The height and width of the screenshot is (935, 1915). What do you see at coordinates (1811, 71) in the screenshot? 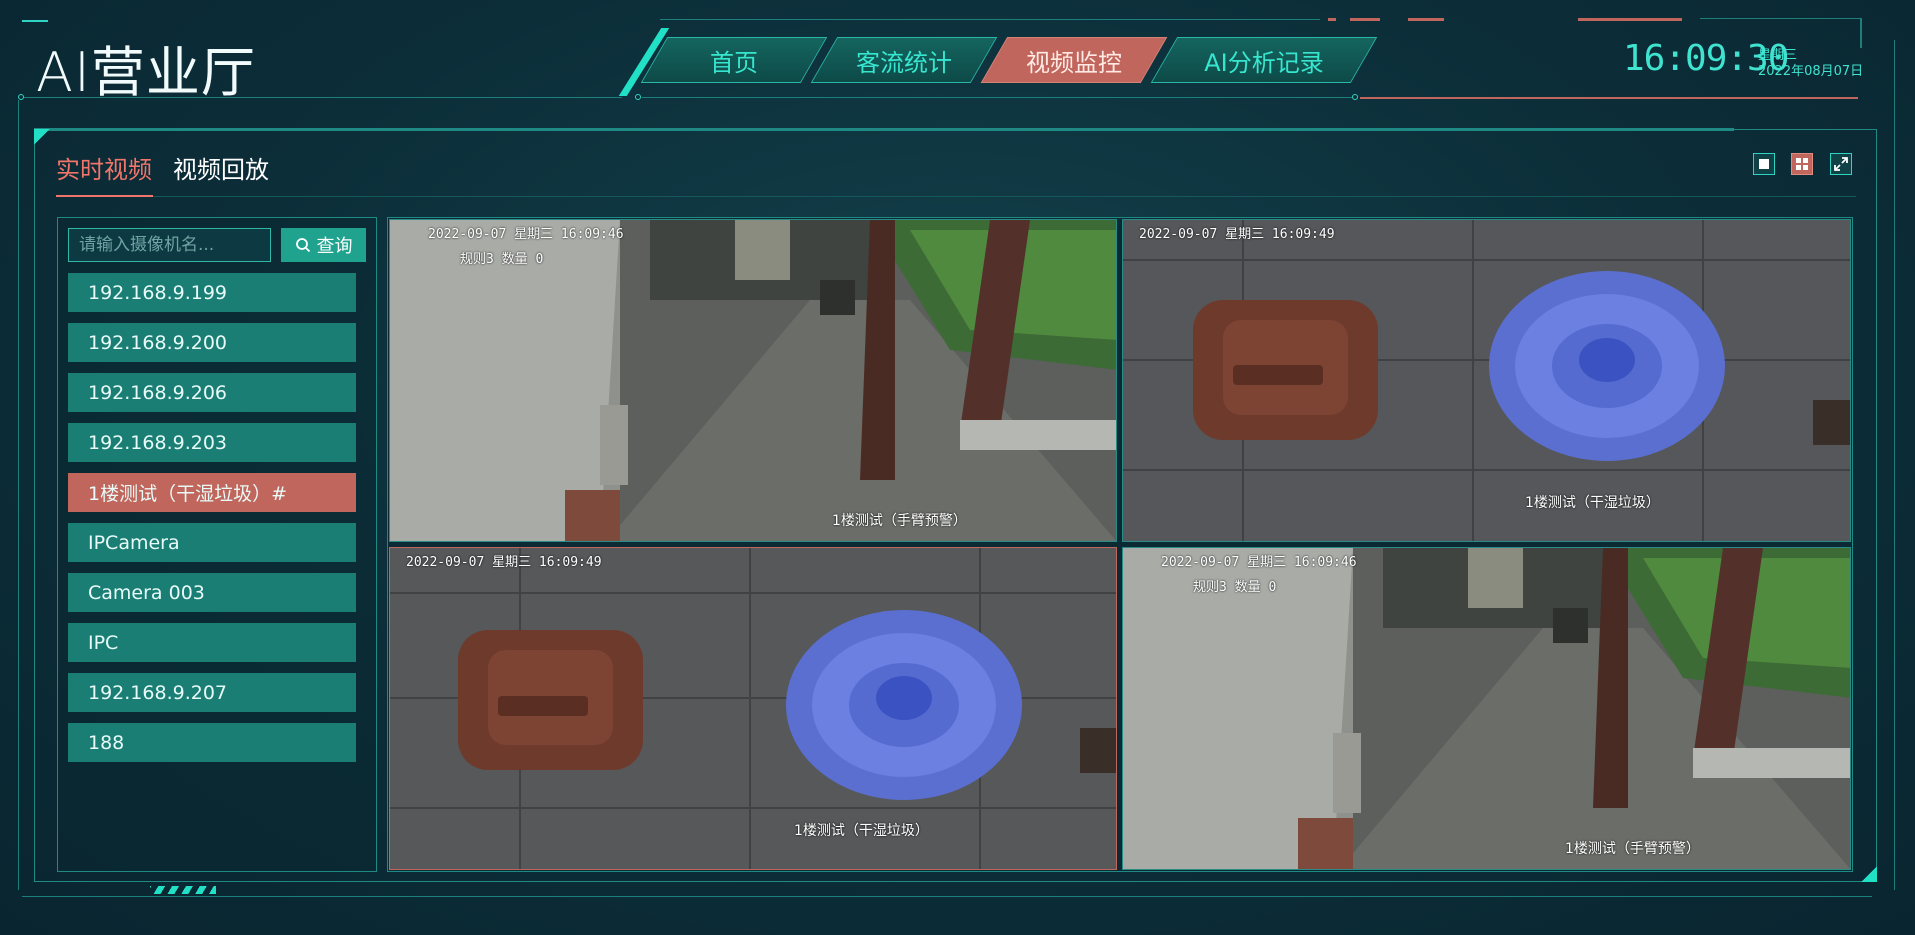
I see `clock-date: 2022年08月07日` at bounding box center [1811, 71].